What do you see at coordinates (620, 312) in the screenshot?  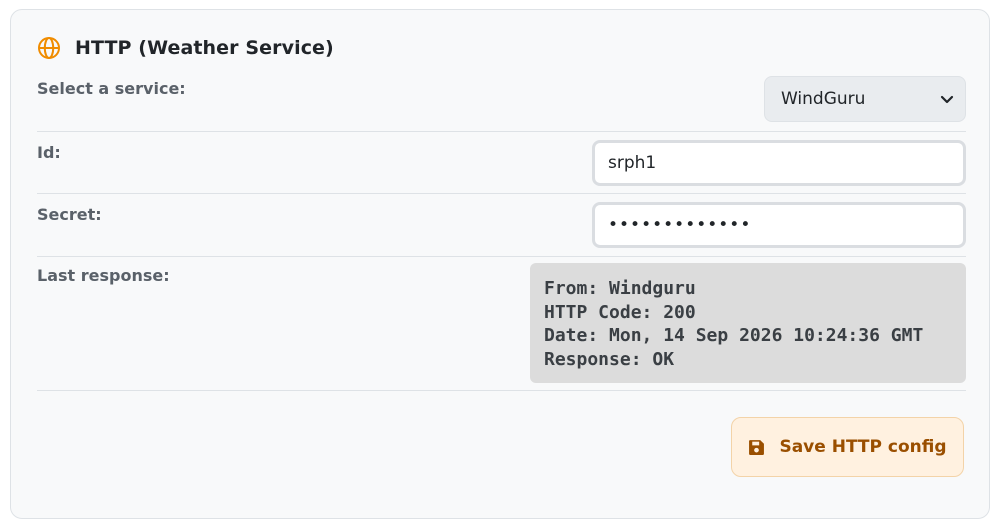 I see `response-line-http-code: HTTP Code: 200` at bounding box center [620, 312].